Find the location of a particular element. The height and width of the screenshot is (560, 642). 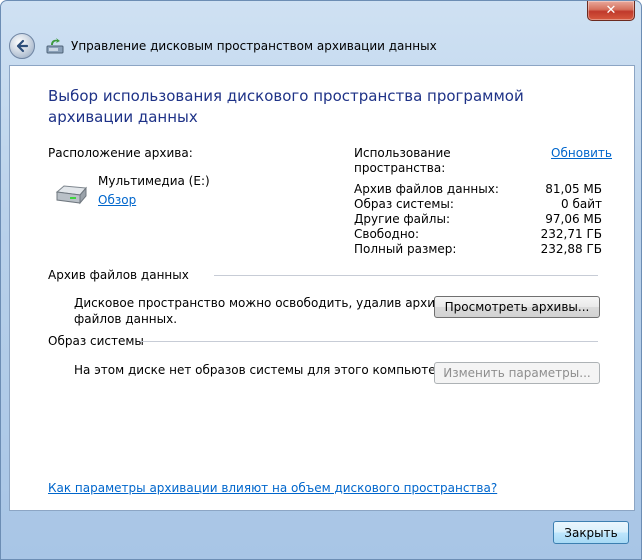

footer: Закрыть is located at coordinates (321, 533).